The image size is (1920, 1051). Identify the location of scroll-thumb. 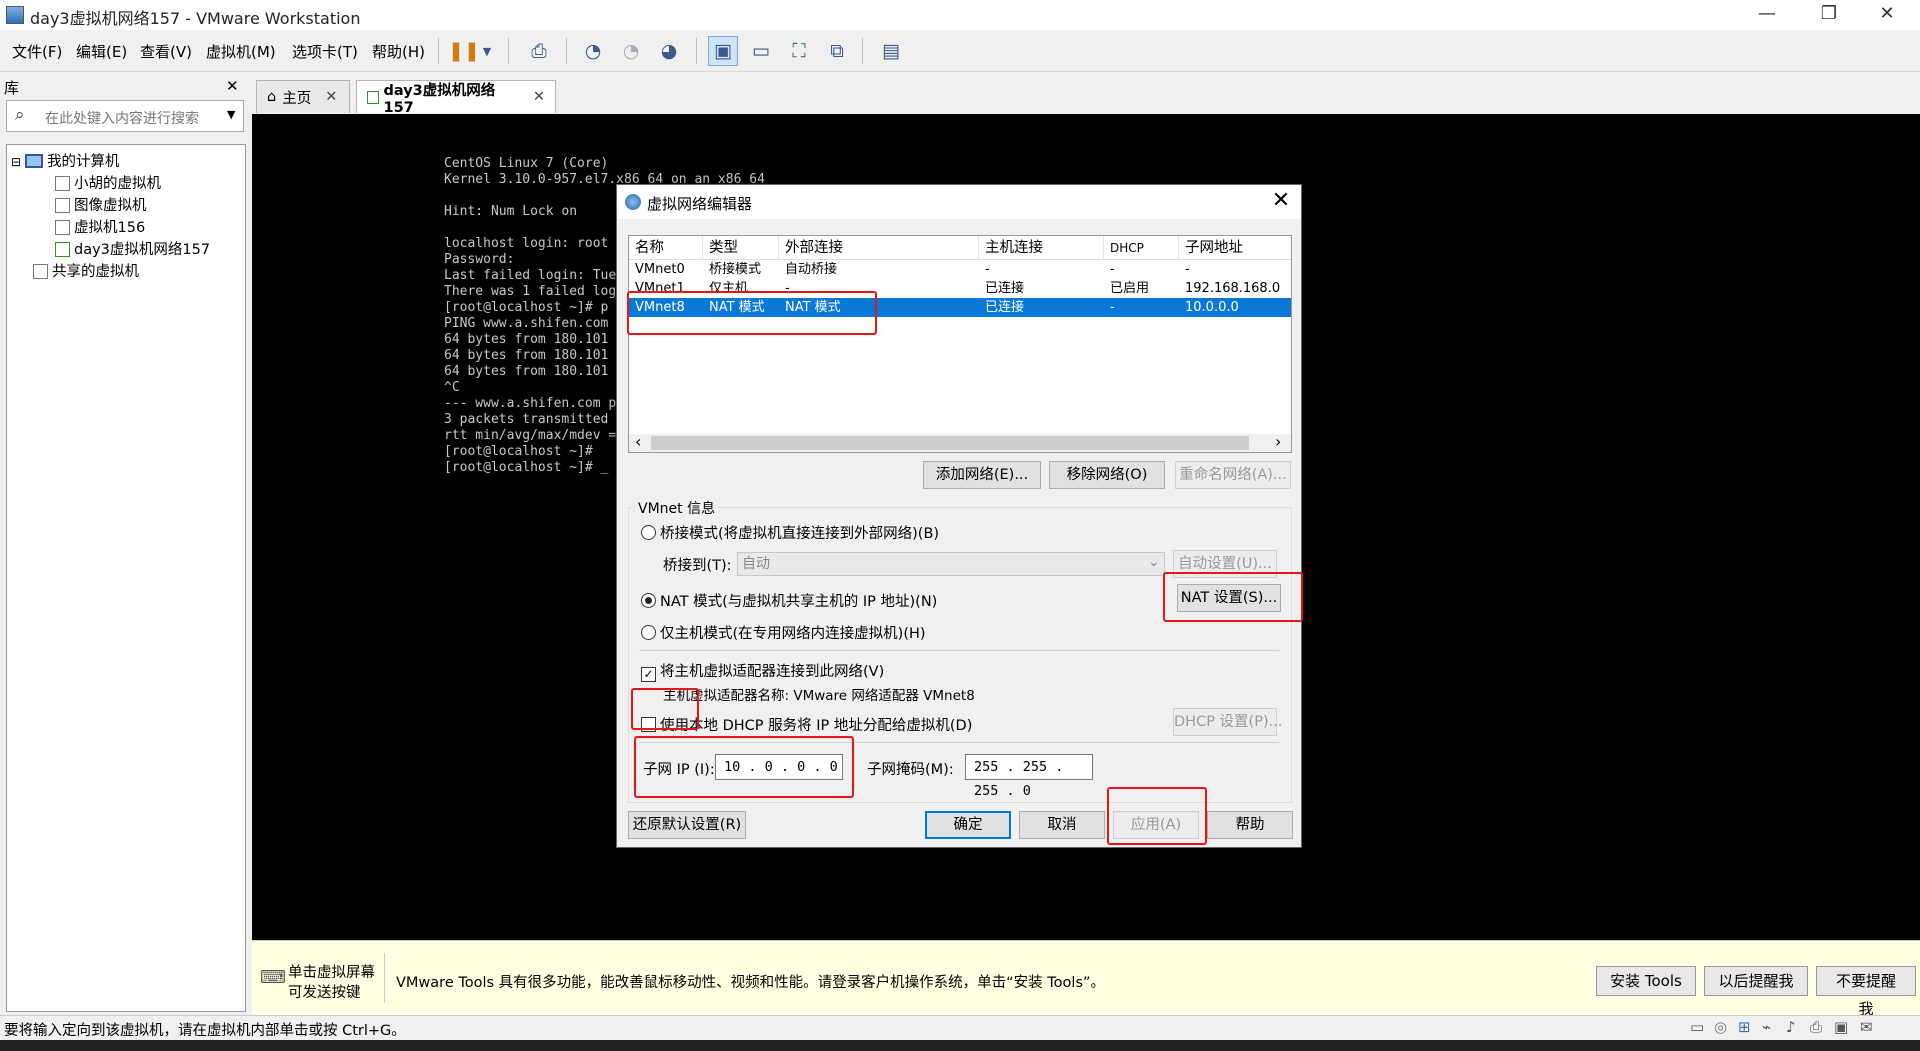
(950, 443).